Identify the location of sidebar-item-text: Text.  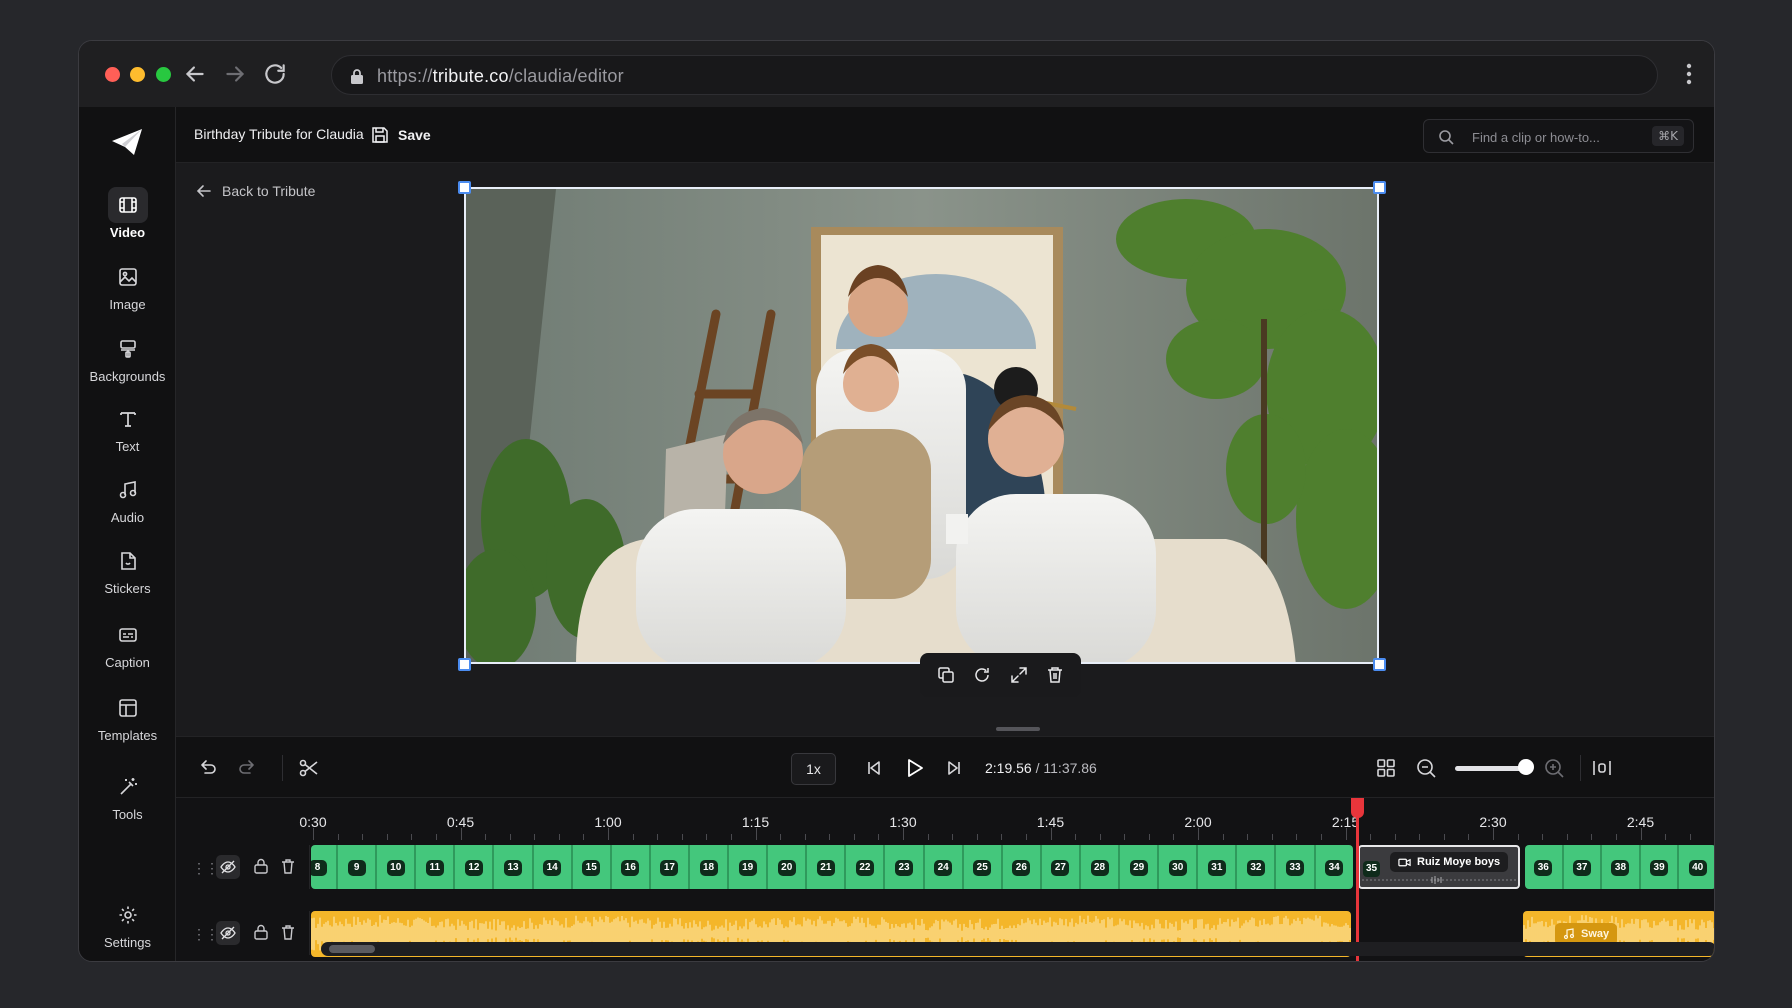
(127, 433).